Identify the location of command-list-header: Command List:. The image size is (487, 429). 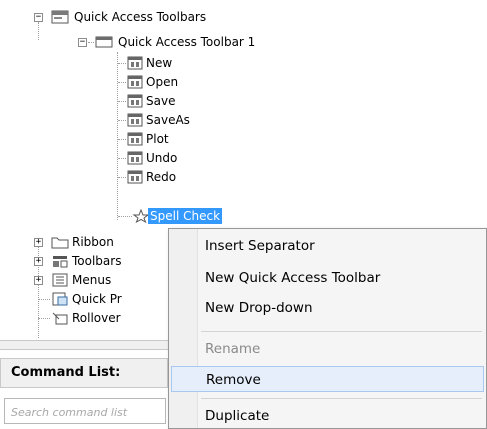
(84, 373).